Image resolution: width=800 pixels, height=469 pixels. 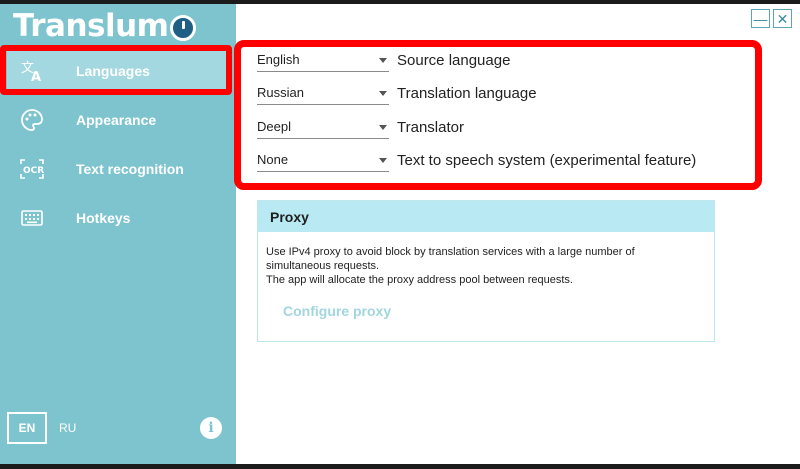 I want to click on palette-icon, so click(x=32, y=120).